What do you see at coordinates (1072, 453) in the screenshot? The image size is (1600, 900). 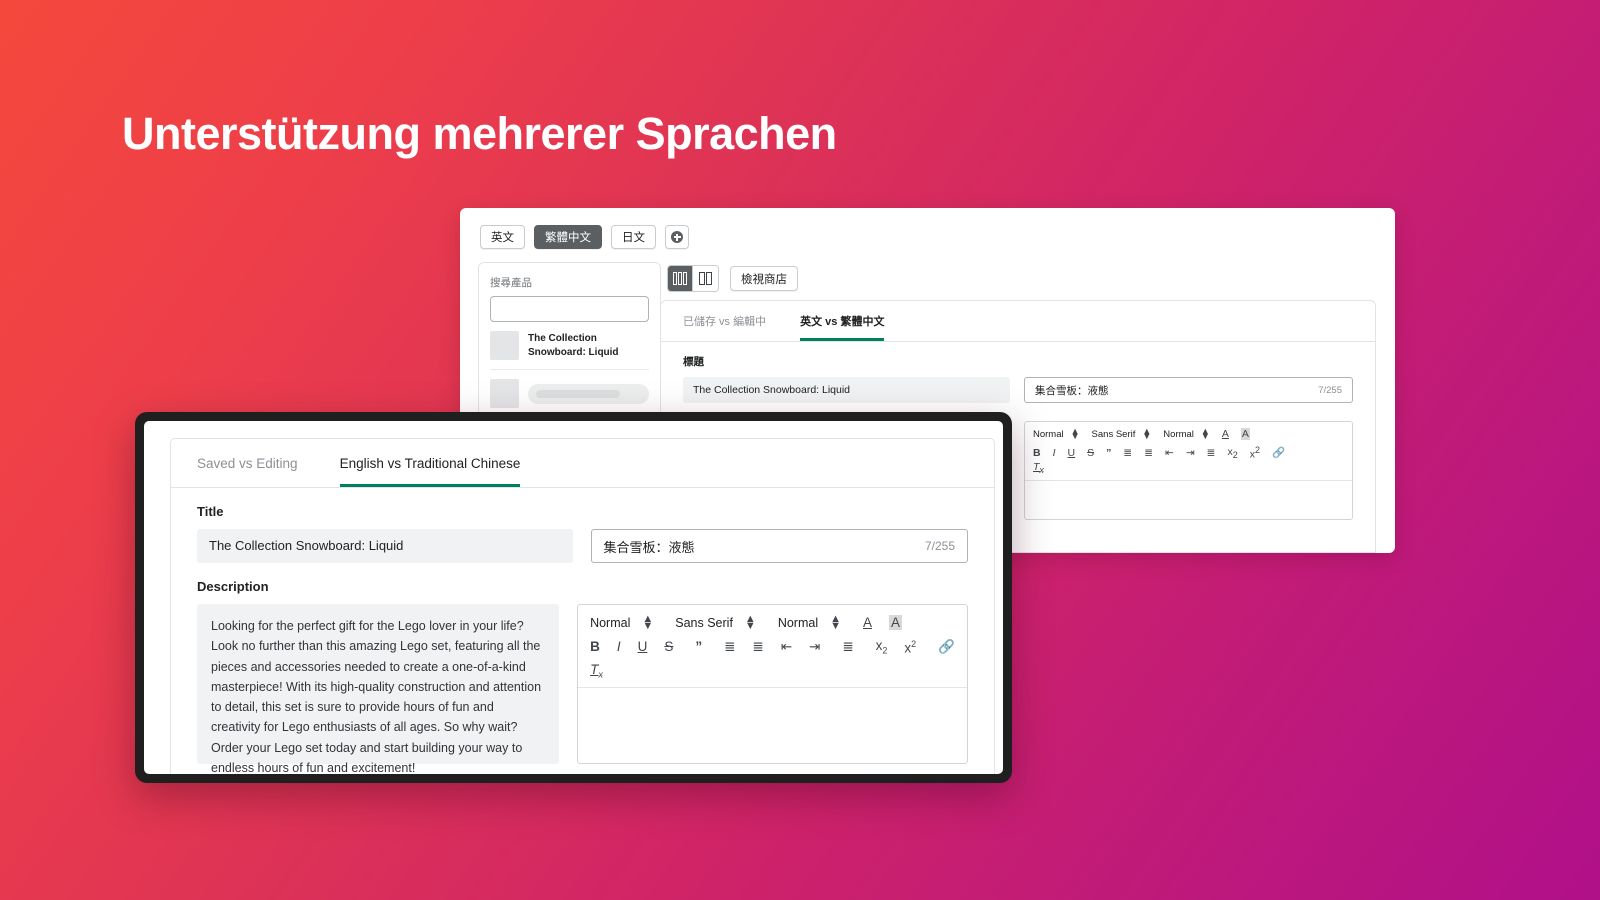 I see `back-underline-button: U` at bounding box center [1072, 453].